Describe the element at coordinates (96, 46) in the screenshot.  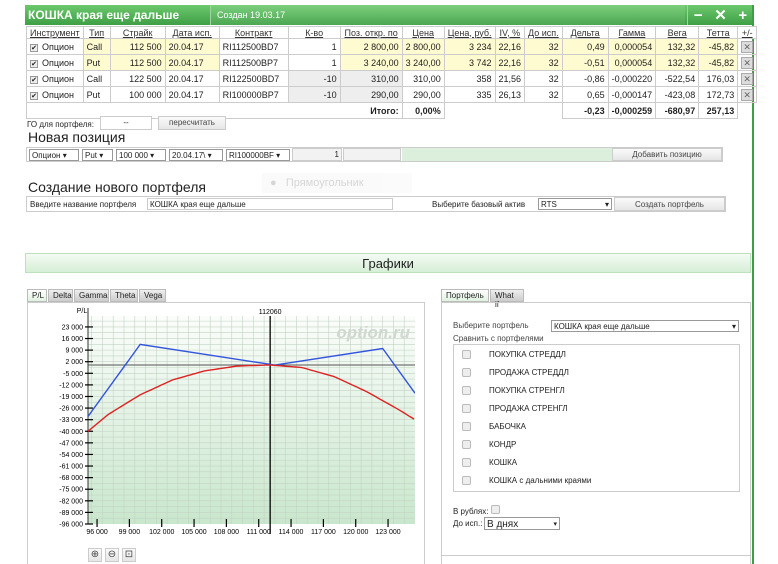
I see `cell-type: Call` at that location.